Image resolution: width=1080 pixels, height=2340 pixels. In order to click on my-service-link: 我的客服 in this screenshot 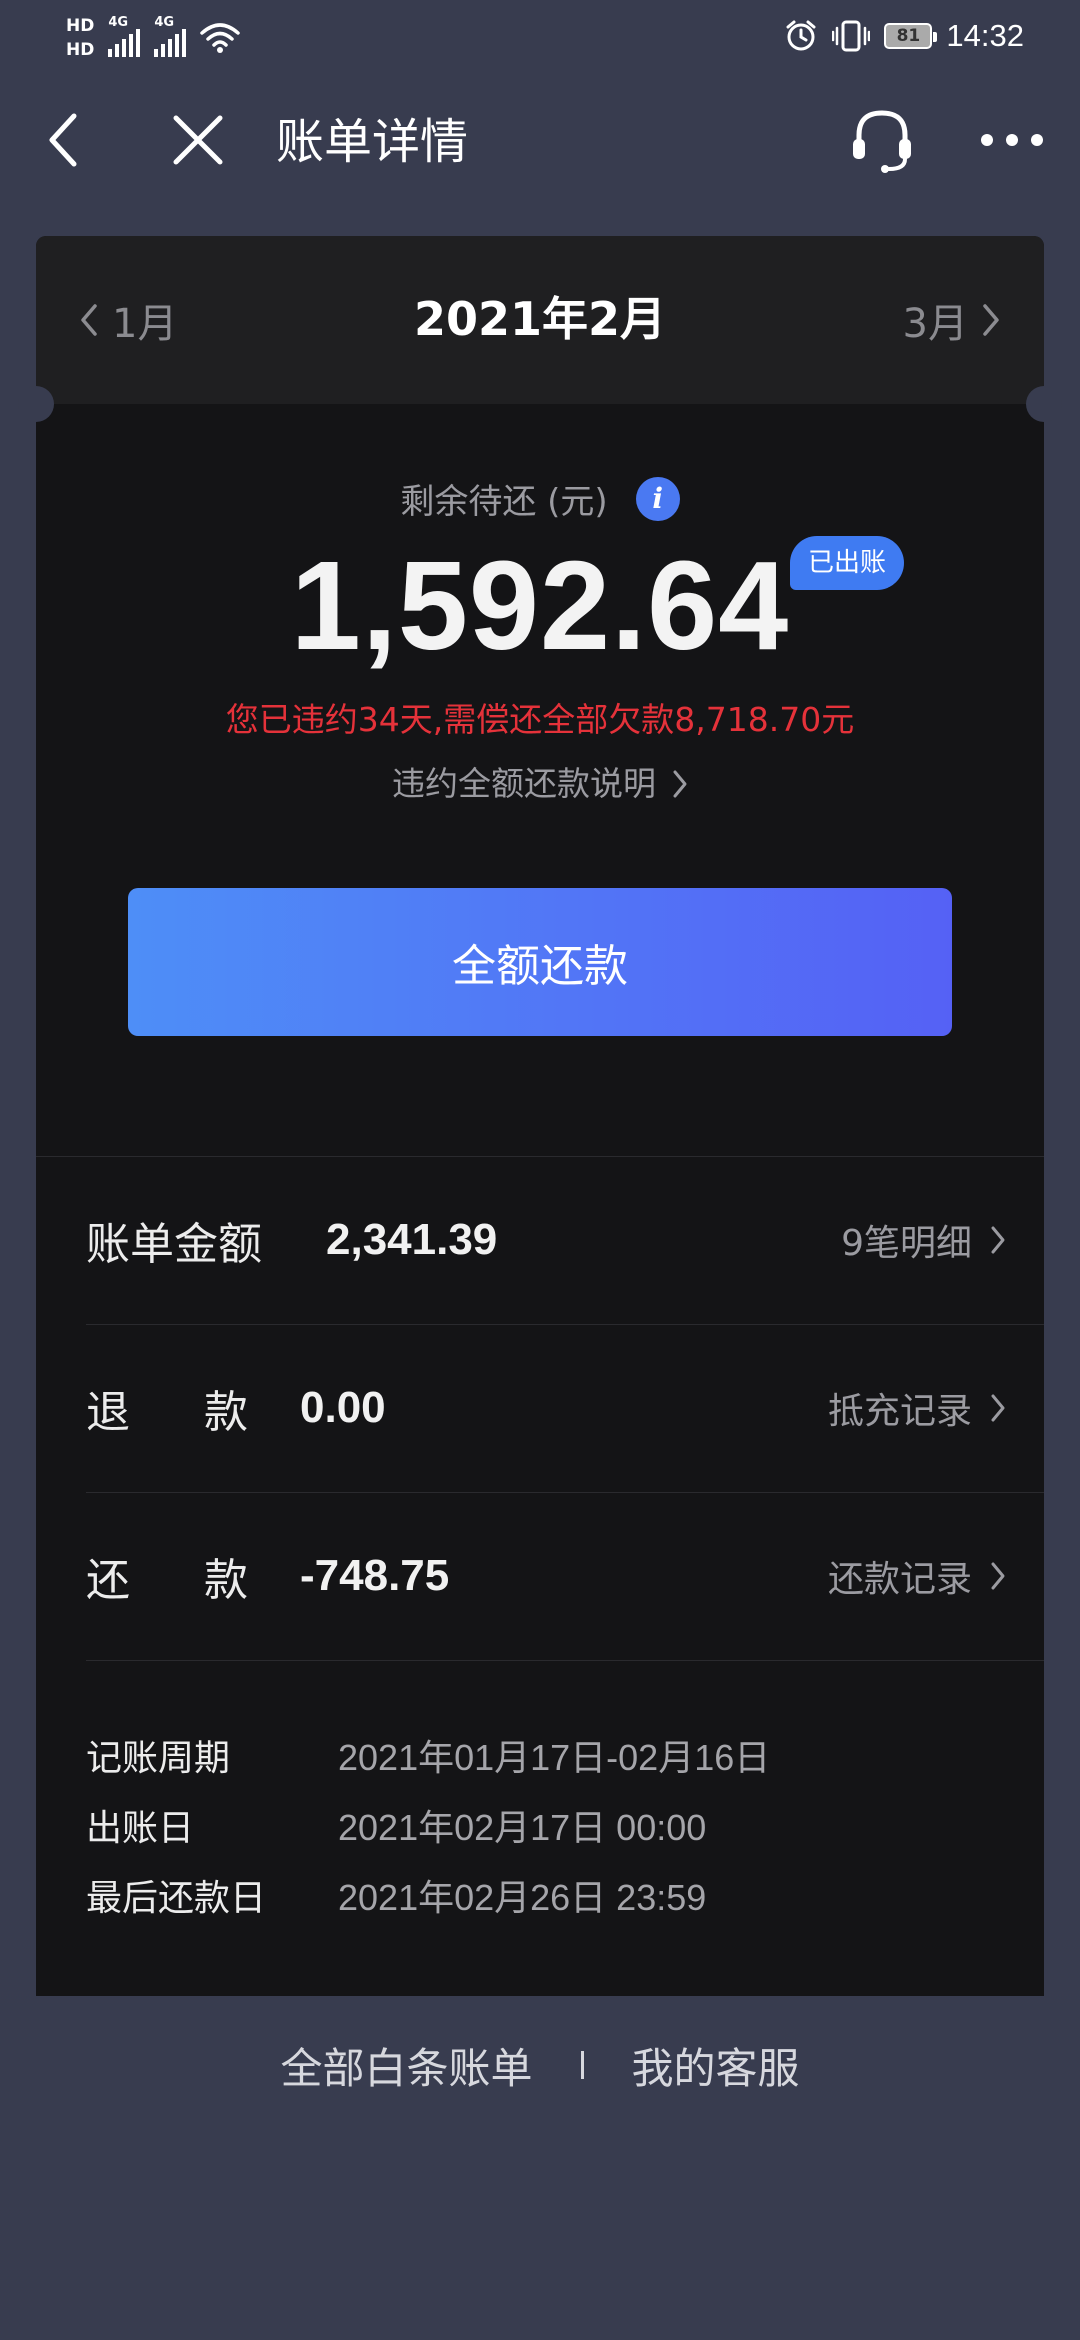, I will do `click(716, 2065)`.